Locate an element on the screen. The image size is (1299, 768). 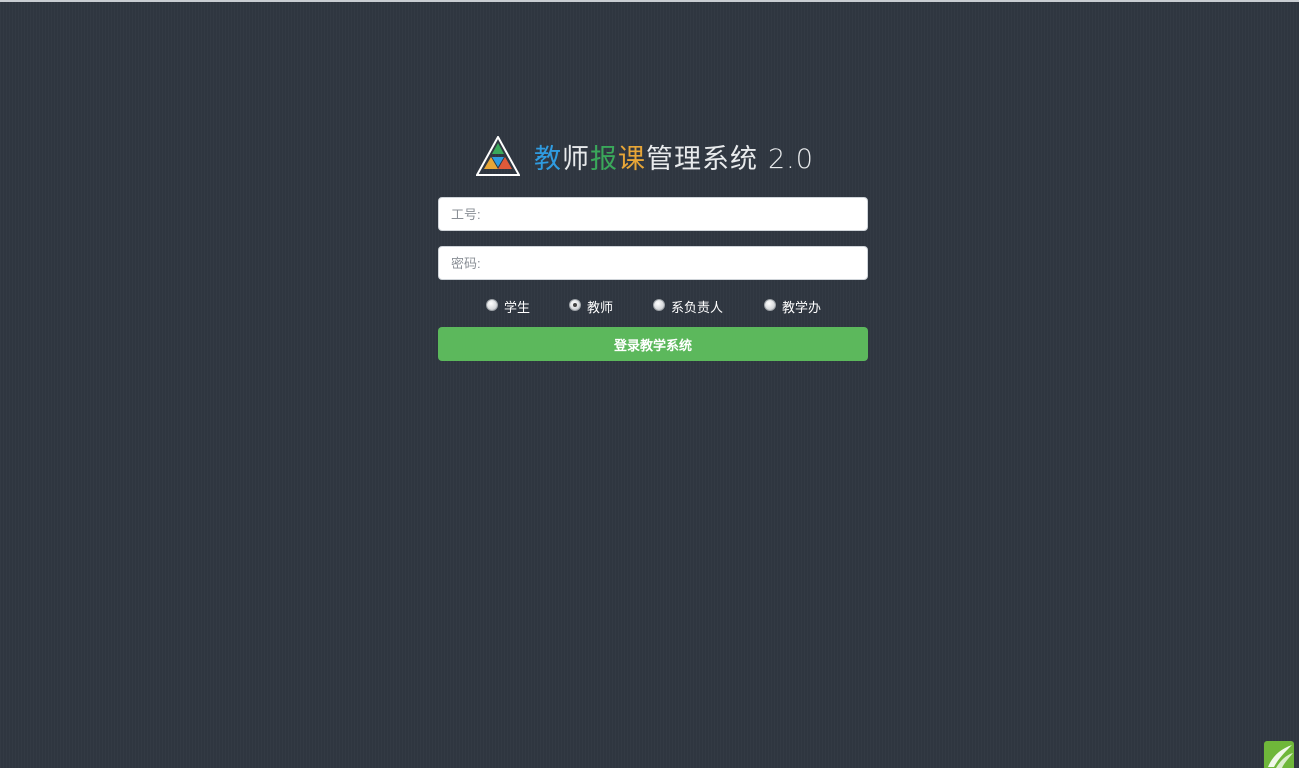
page-title: 教师报课管理系统 2.0 is located at coordinates (674, 156).